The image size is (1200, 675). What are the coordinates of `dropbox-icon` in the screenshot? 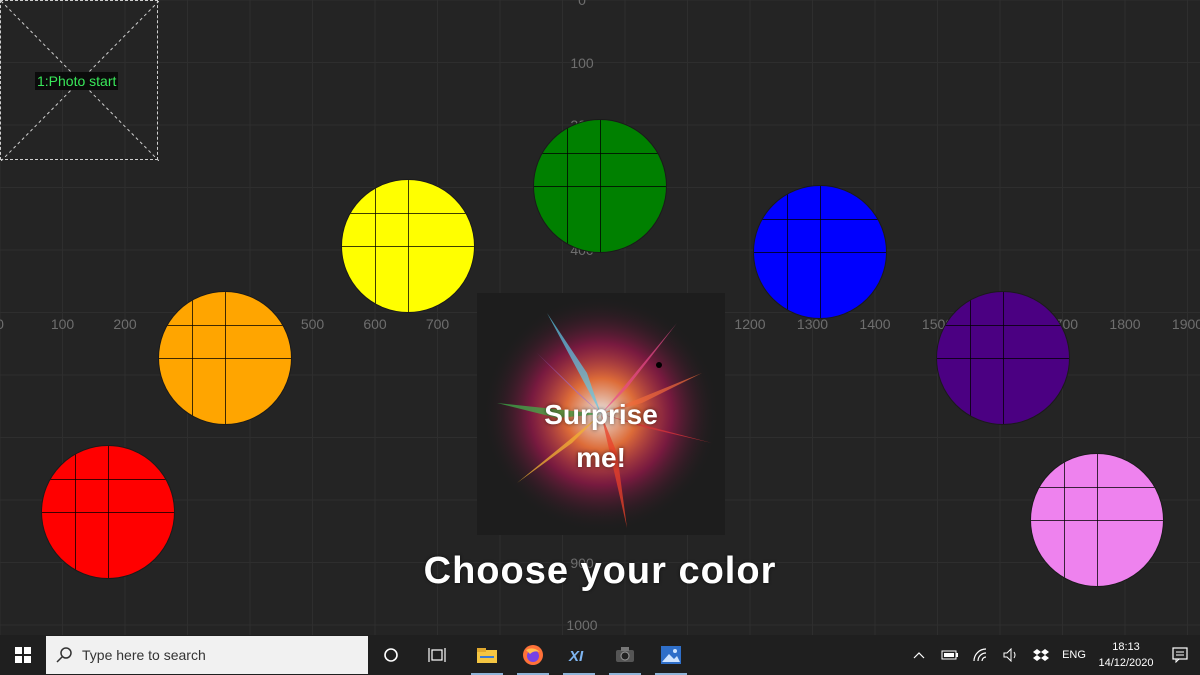 It's located at (1041, 655).